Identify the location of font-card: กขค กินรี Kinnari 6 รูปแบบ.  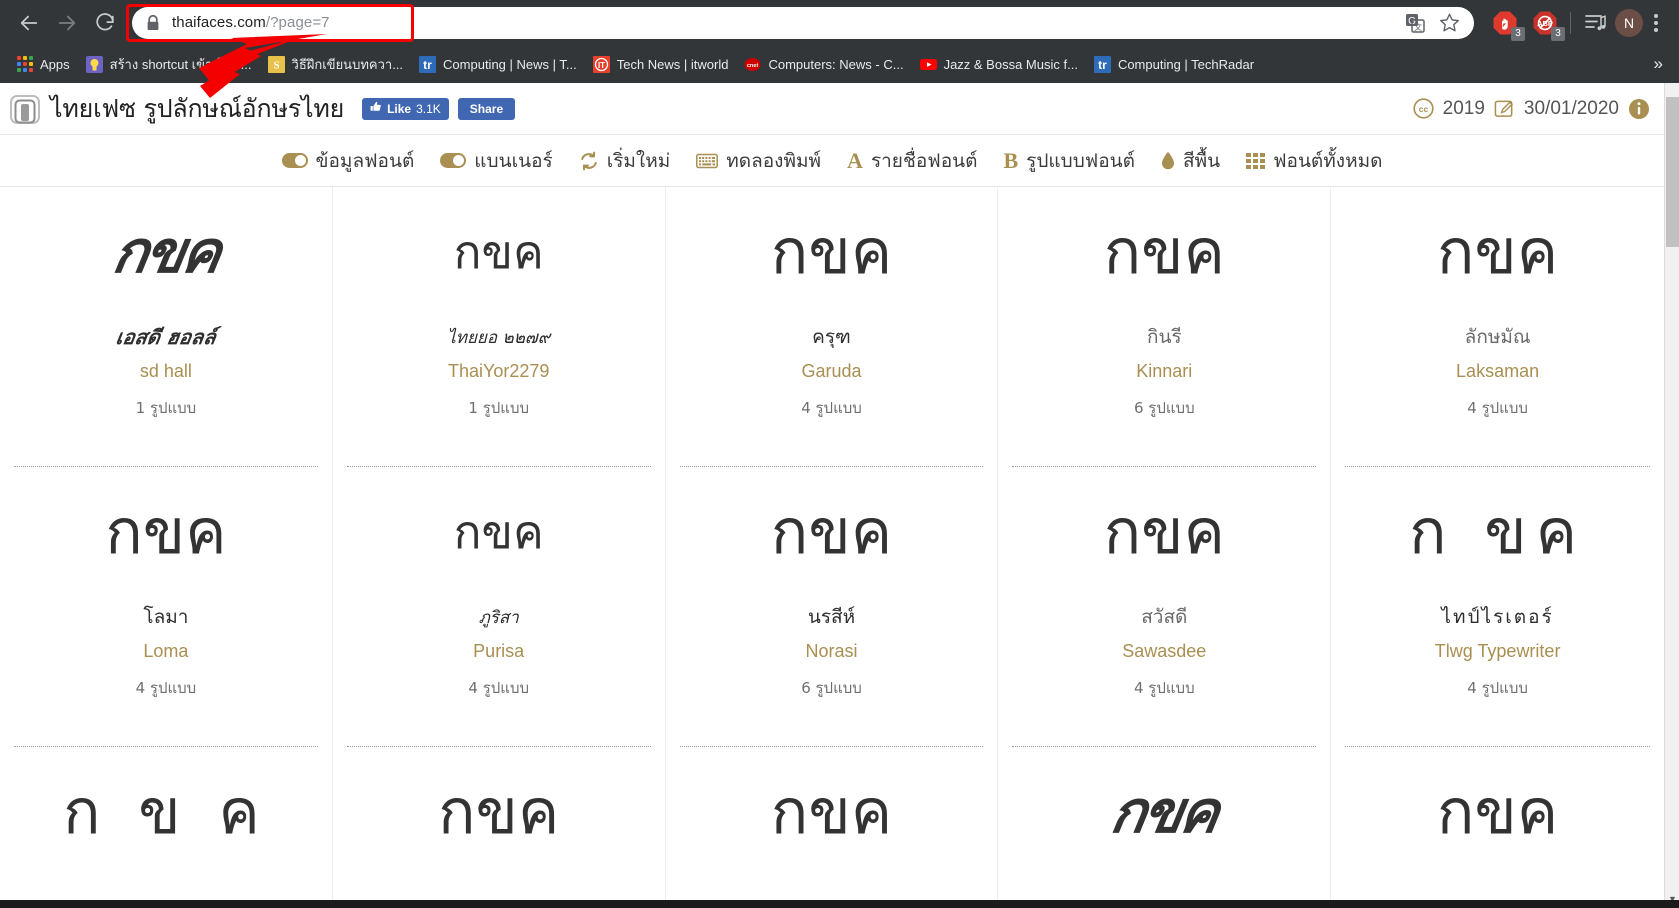
(1165, 327).